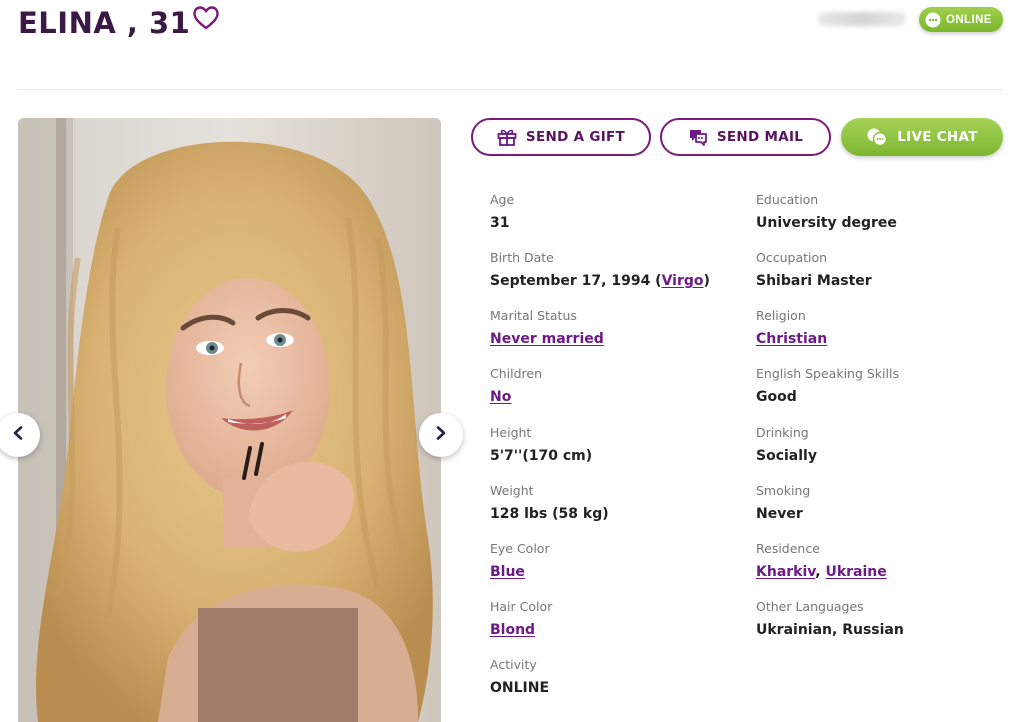 This screenshot has width=1024, height=722. Describe the element at coordinates (830, 618) in the screenshot. I see `field-other-languages: Other Languages Ukrainian, Russian` at that location.